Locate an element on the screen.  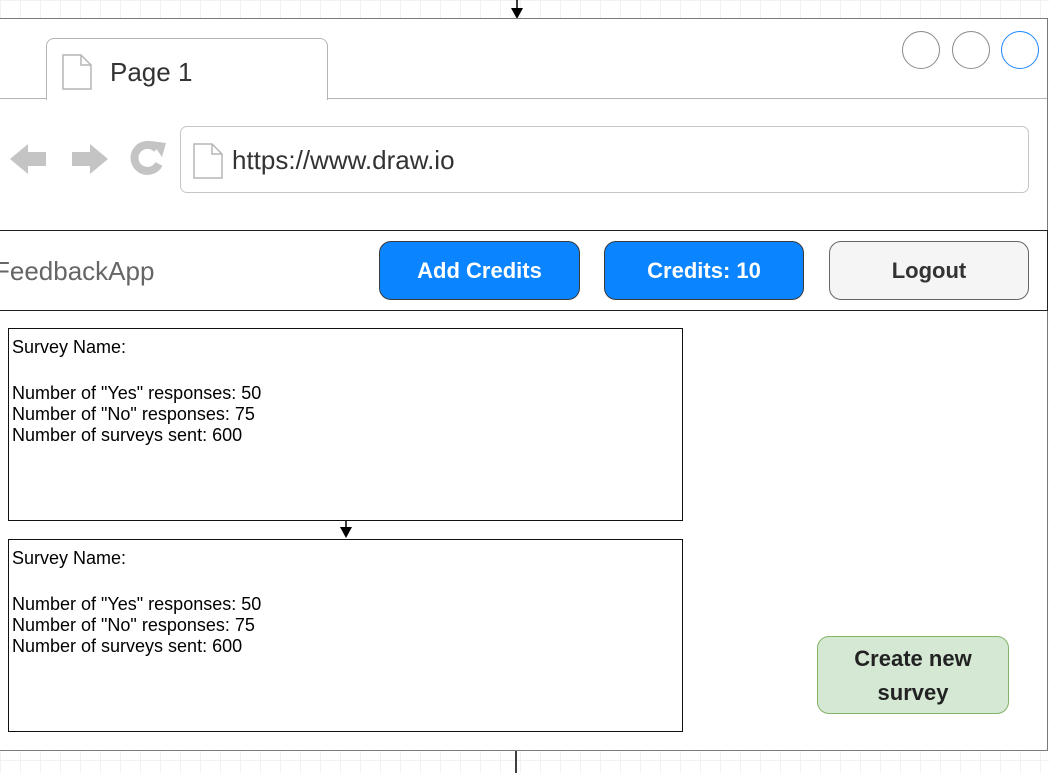
add-credits-button: Add Credits is located at coordinates (479, 270).